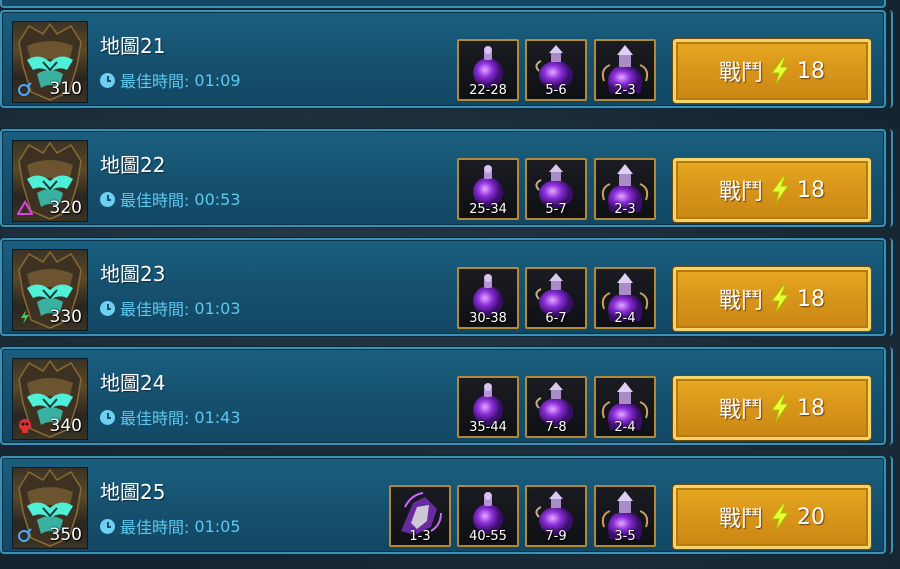 The height and width of the screenshot is (569, 900). I want to click on best-time: 最佳時間: 01:09, so click(170, 80).